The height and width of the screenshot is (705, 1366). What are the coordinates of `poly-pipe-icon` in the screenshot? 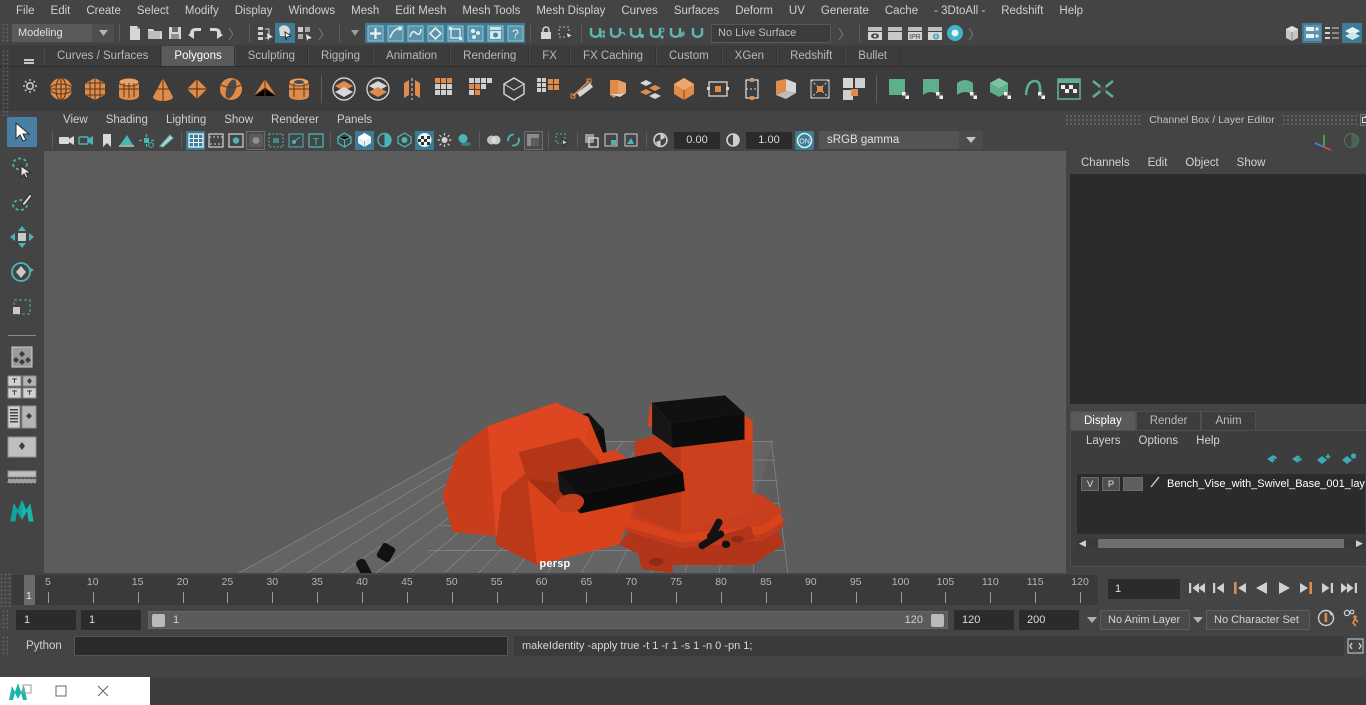 It's located at (299, 89).